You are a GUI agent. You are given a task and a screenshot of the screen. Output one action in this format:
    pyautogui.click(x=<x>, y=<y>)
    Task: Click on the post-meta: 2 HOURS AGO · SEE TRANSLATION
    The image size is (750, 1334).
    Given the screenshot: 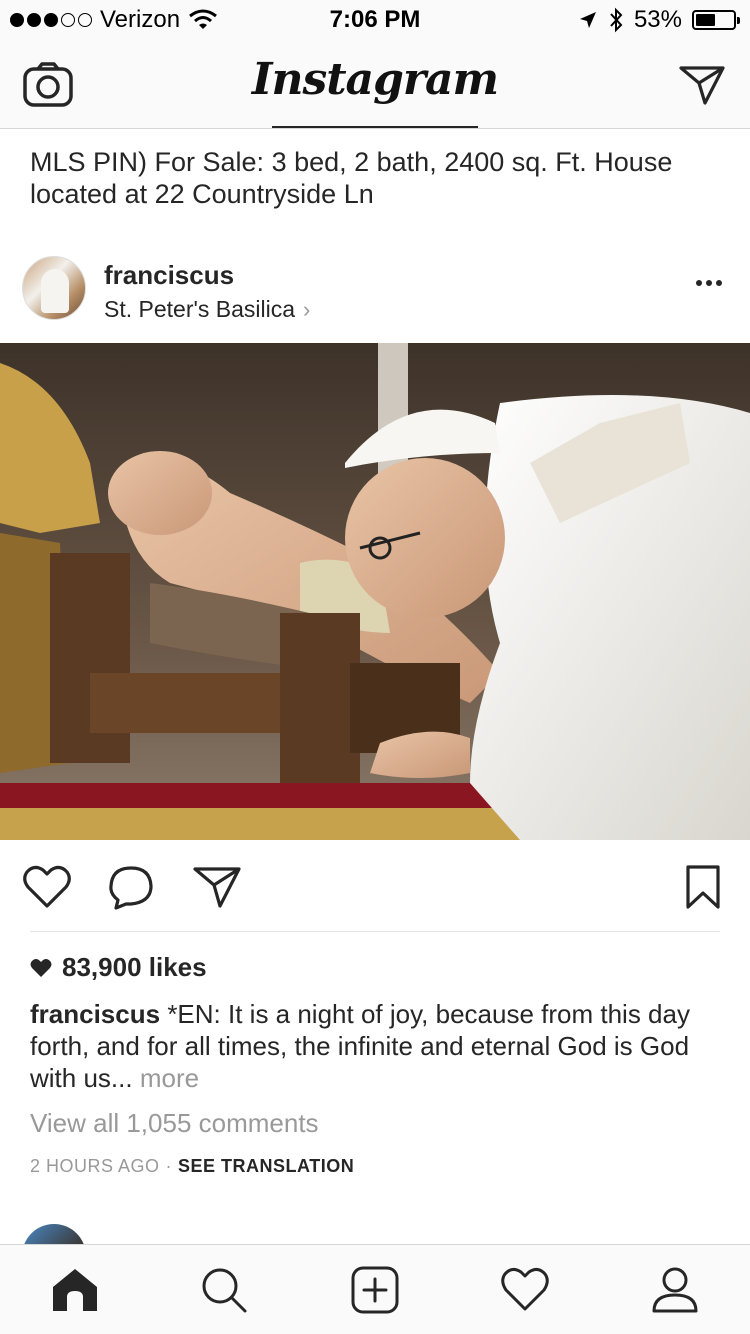 What is the action you would take?
    pyautogui.click(x=192, y=1166)
    